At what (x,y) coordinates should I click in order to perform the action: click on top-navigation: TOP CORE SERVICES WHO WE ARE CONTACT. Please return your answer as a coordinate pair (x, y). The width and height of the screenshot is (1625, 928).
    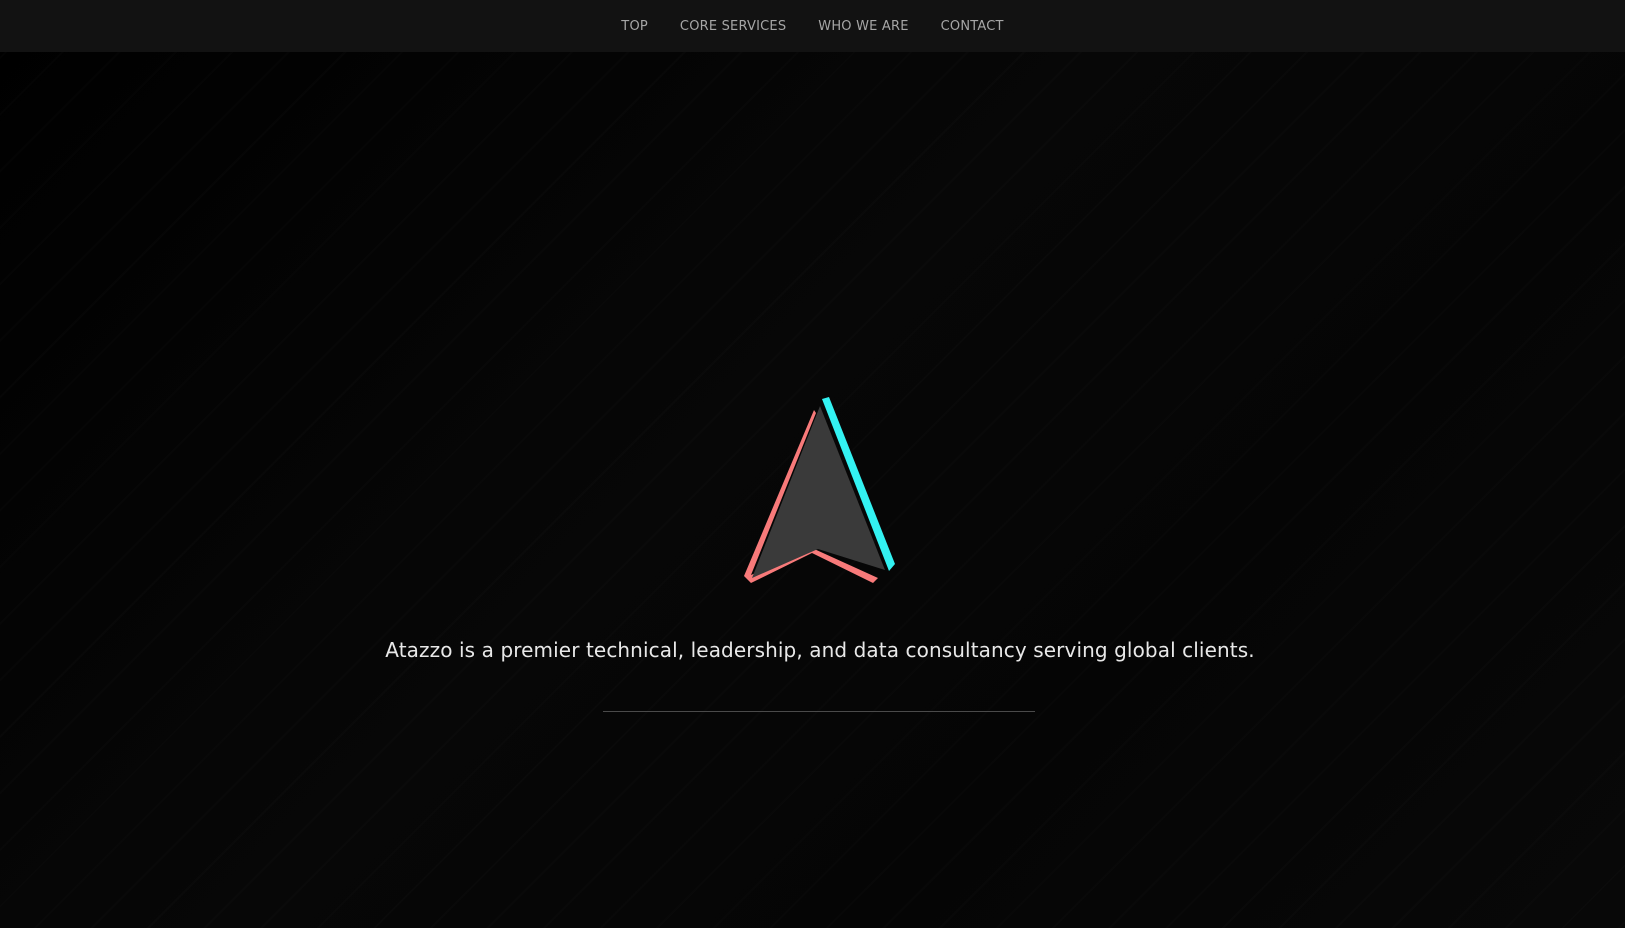
    Looking at the image, I should click on (812, 26).